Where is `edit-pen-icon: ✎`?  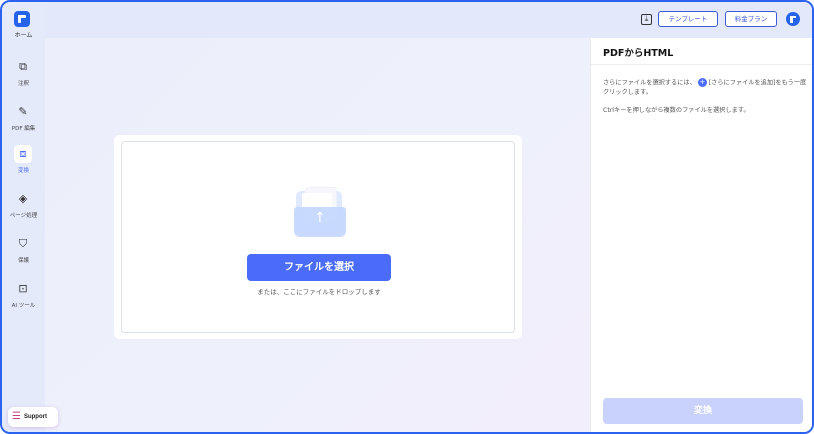
edit-pen-icon: ✎ is located at coordinates (23, 111).